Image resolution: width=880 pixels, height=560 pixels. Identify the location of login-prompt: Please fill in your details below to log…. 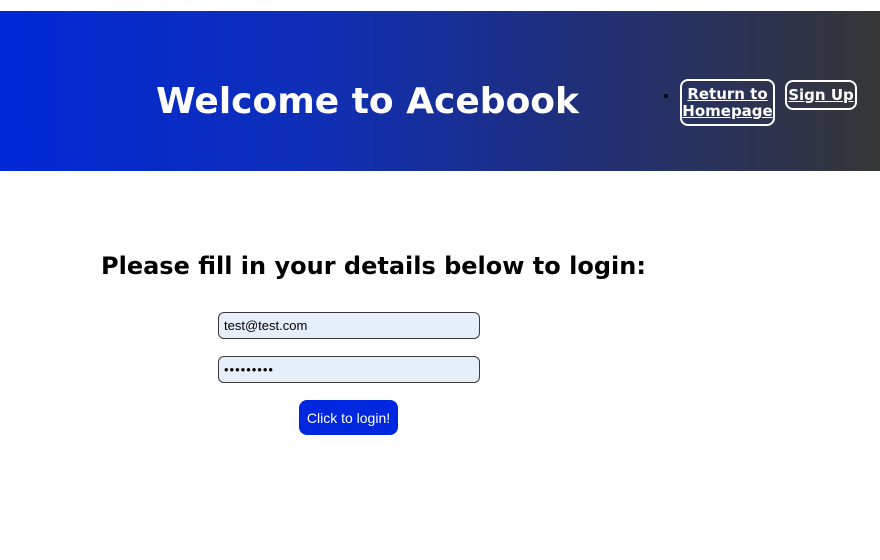
(373, 266).